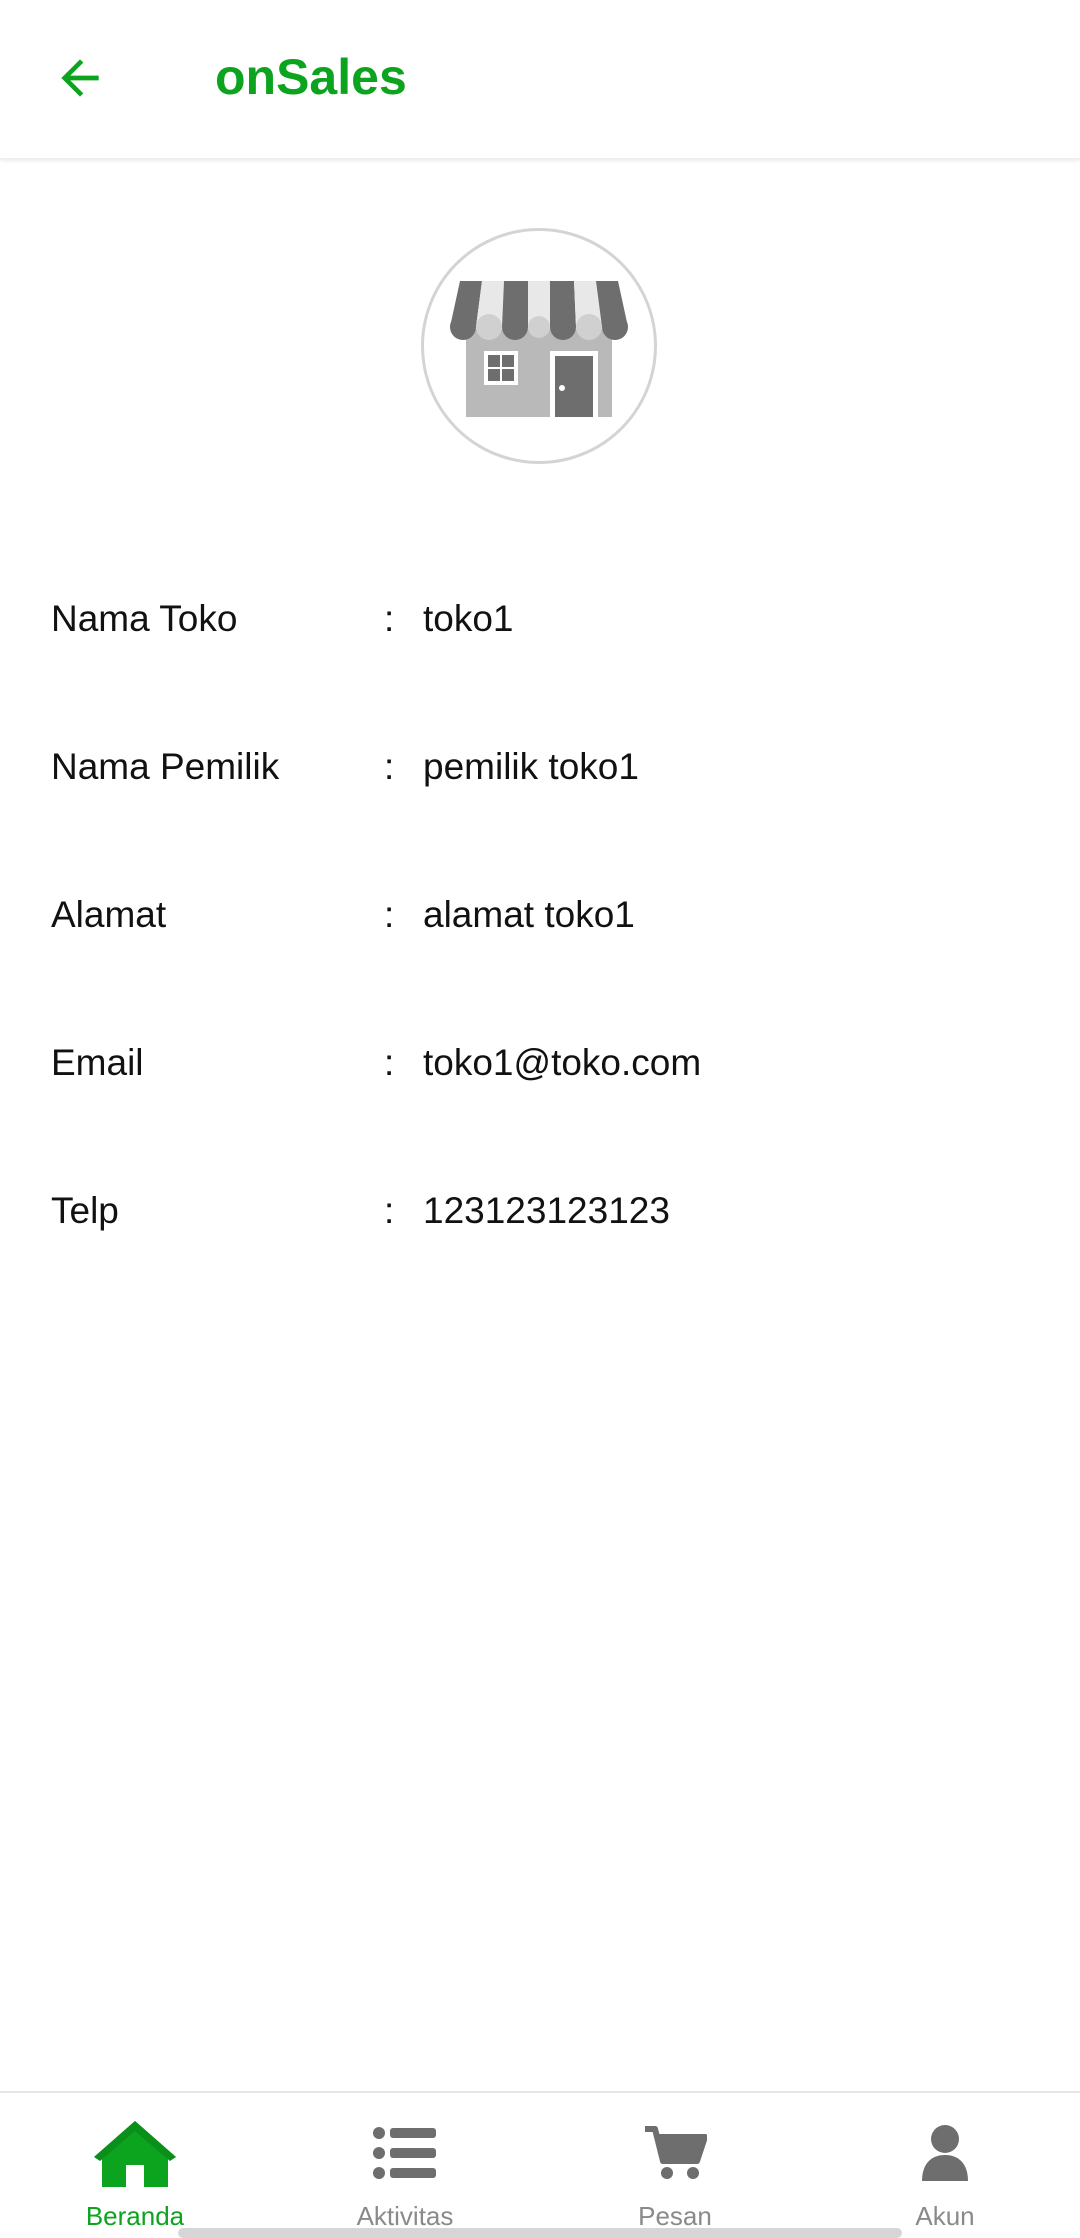 The image size is (1080, 2238). What do you see at coordinates (540, 634) in the screenshot?
I see `info-row-nama-toko: Nama Toko : toko1` at bounding box center [540, 634].